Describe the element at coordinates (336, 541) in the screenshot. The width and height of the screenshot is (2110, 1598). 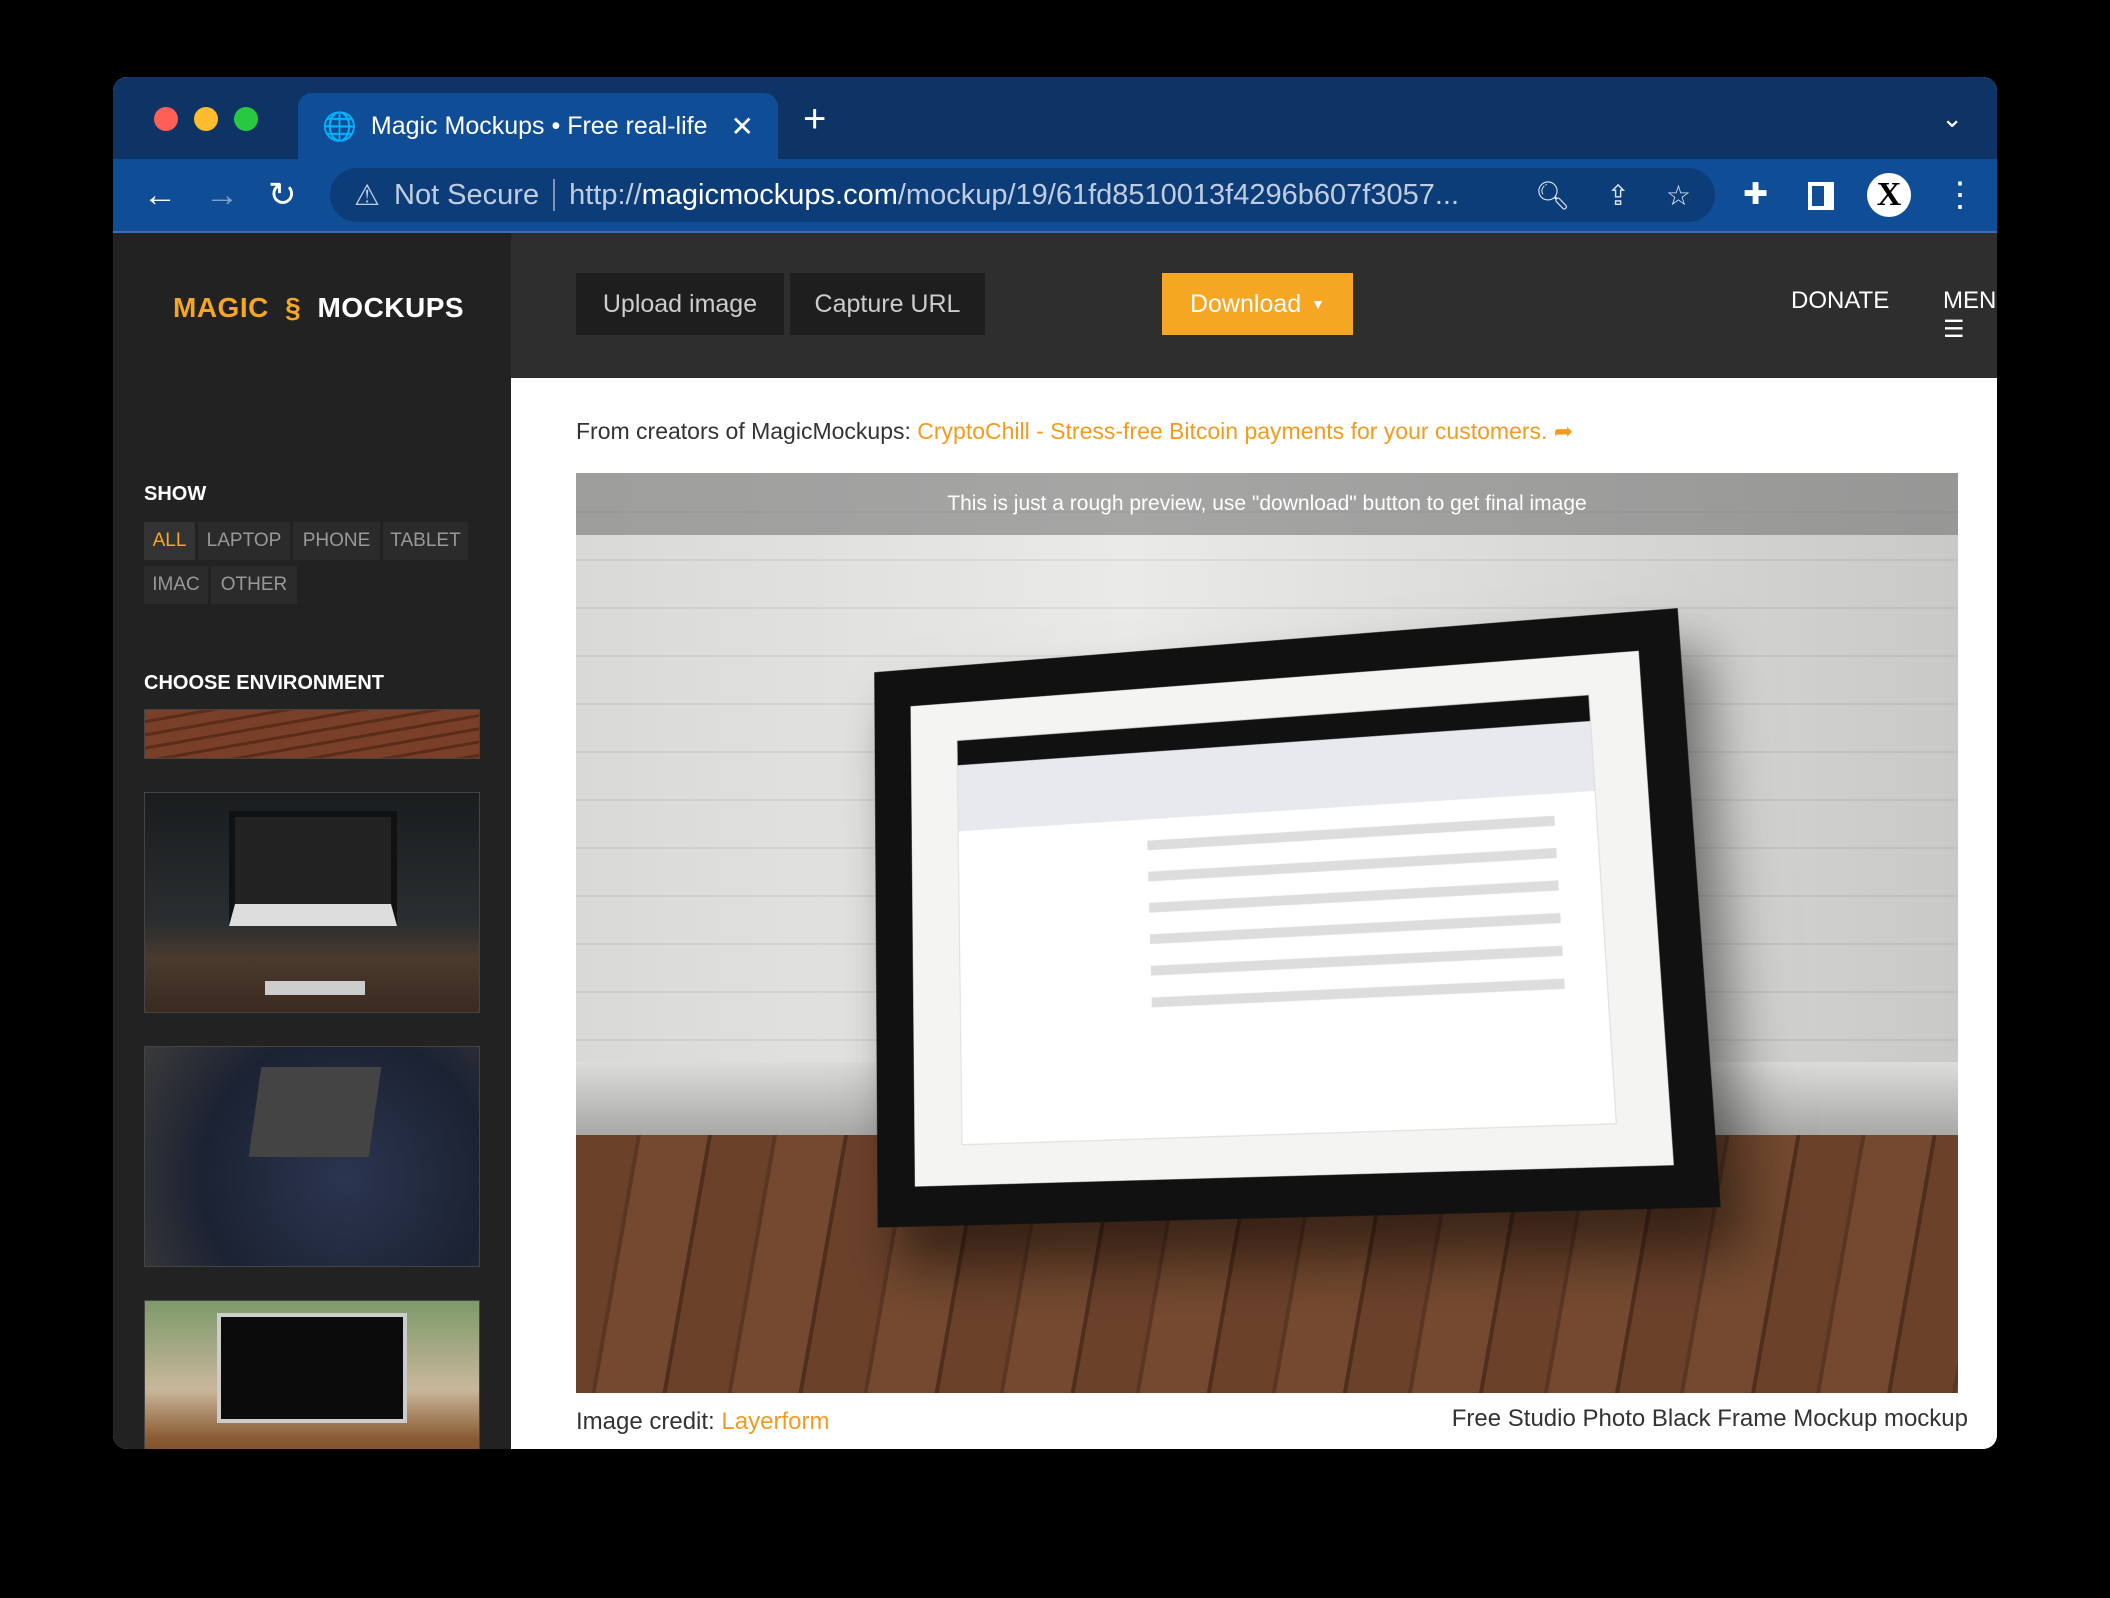
I see `filter-phone: PHONE` at that location.